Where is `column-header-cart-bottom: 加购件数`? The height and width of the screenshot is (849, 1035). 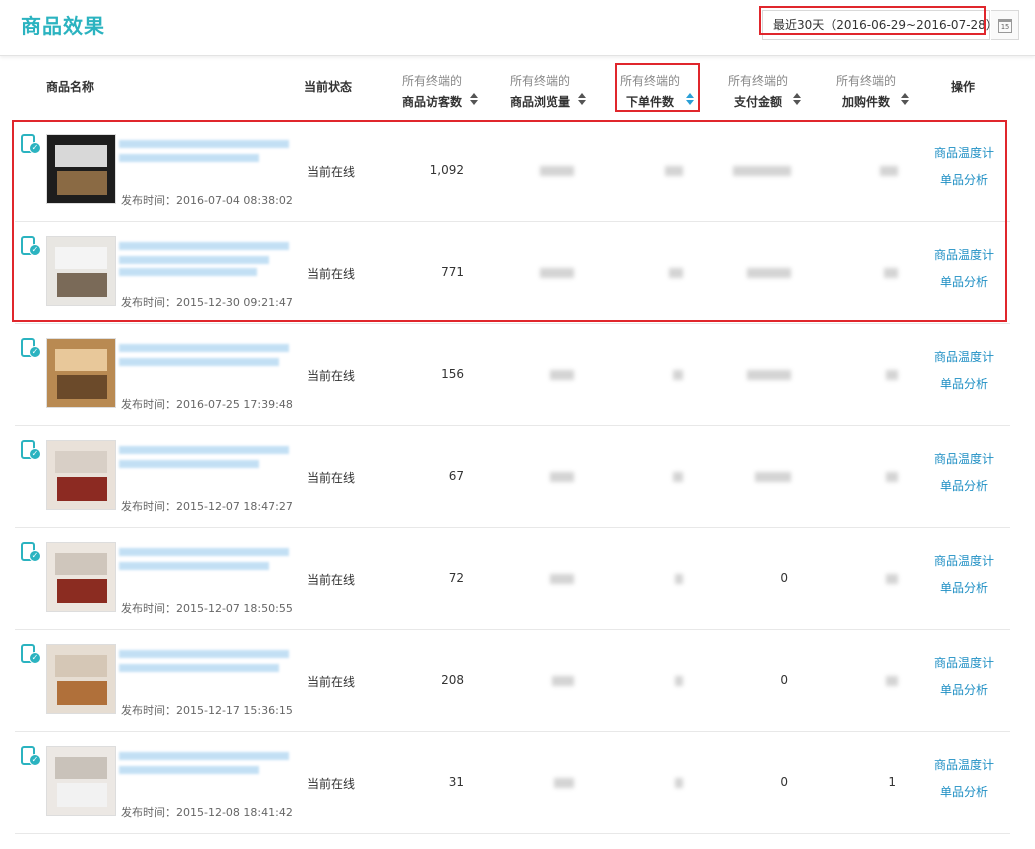
column-header-cart-bottom: 加购件数 is located at coordinates (865, 102).